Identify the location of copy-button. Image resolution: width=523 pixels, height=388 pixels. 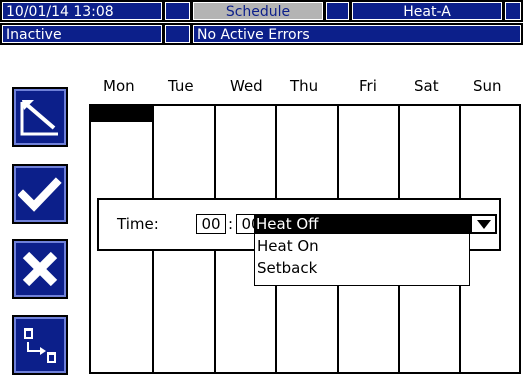
(40, 345).